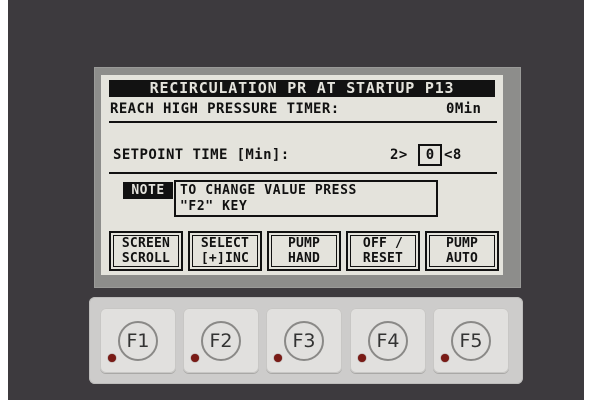  Describe the element at coordinates (462, 258) in the screenshot. I see `softkey-label: AUTO` at that location.